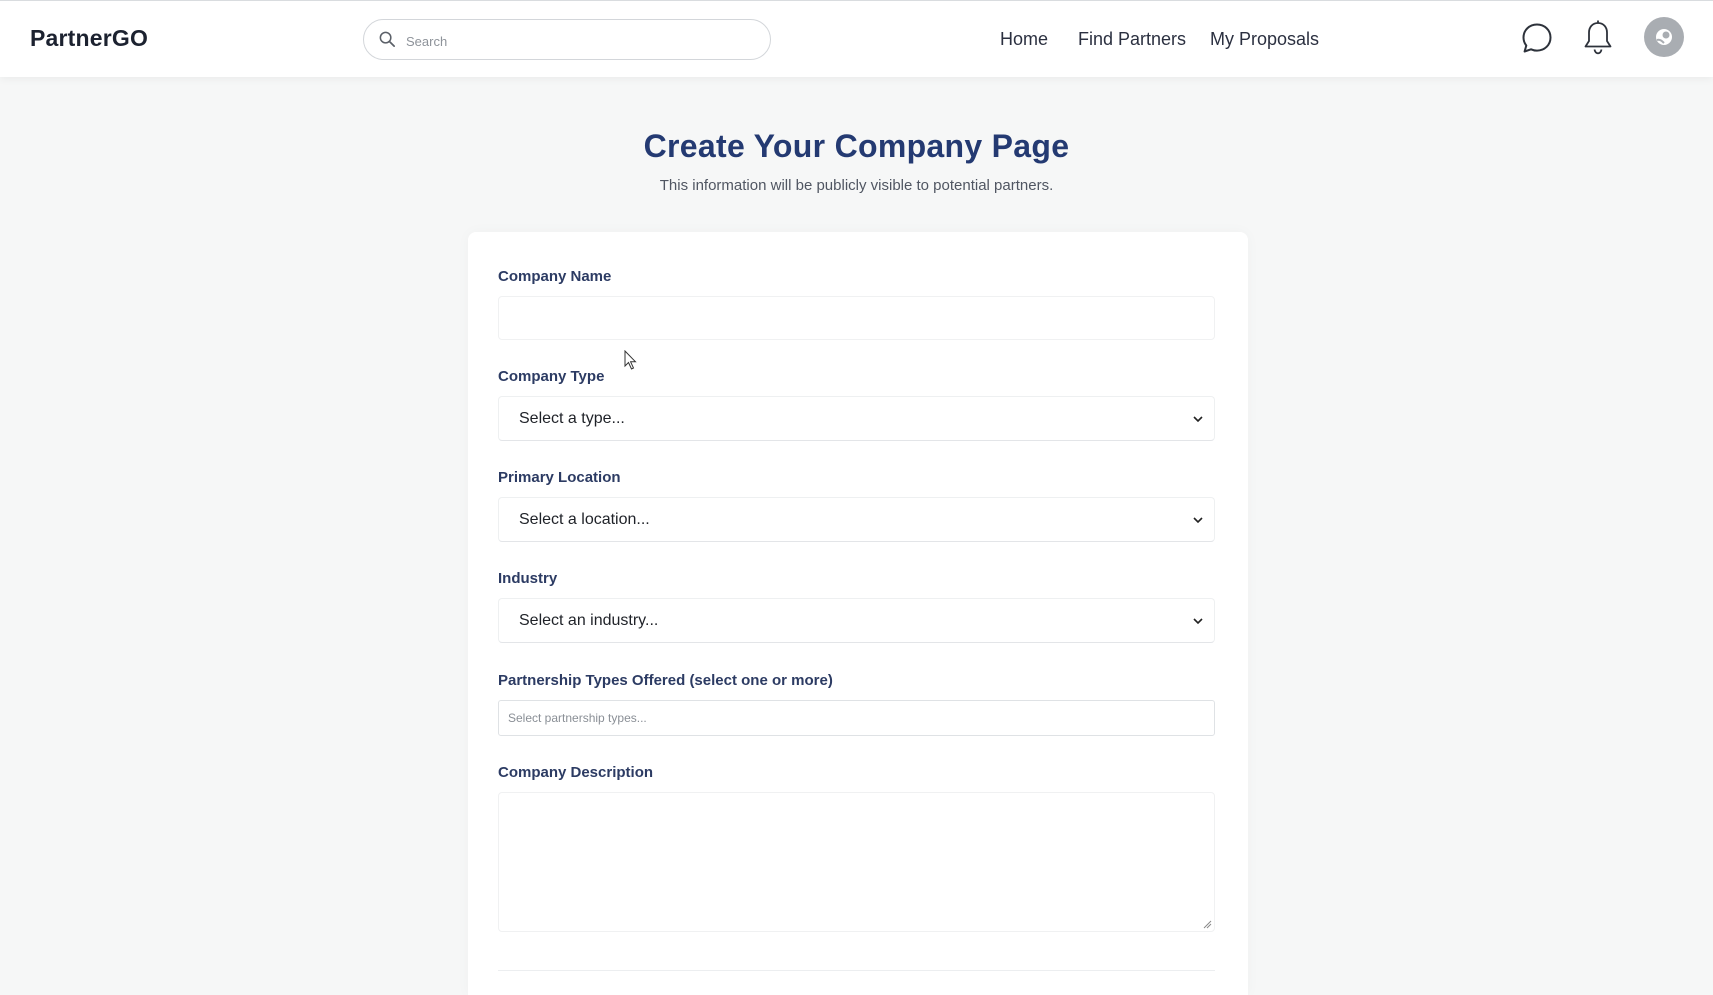  Describe the element at coordinates (551, 376) in the screenshot. I see `company-type-label: Company Type` at that location.